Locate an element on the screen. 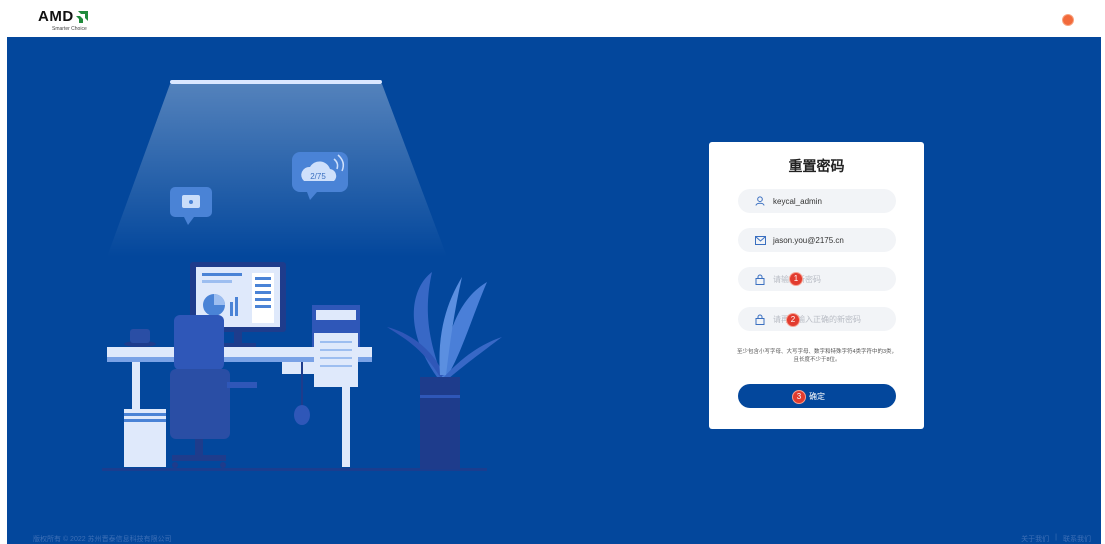  trash-bin is located at coordinates (145, 438).